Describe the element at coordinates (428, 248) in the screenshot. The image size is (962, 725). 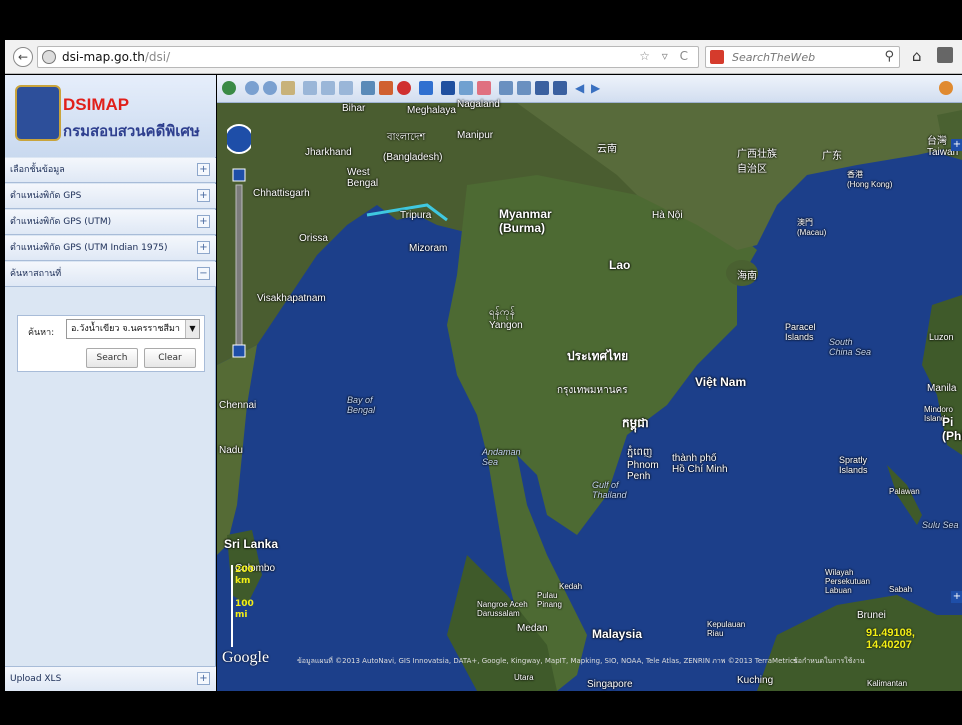
I see `map-label: Mizoram` at that location.